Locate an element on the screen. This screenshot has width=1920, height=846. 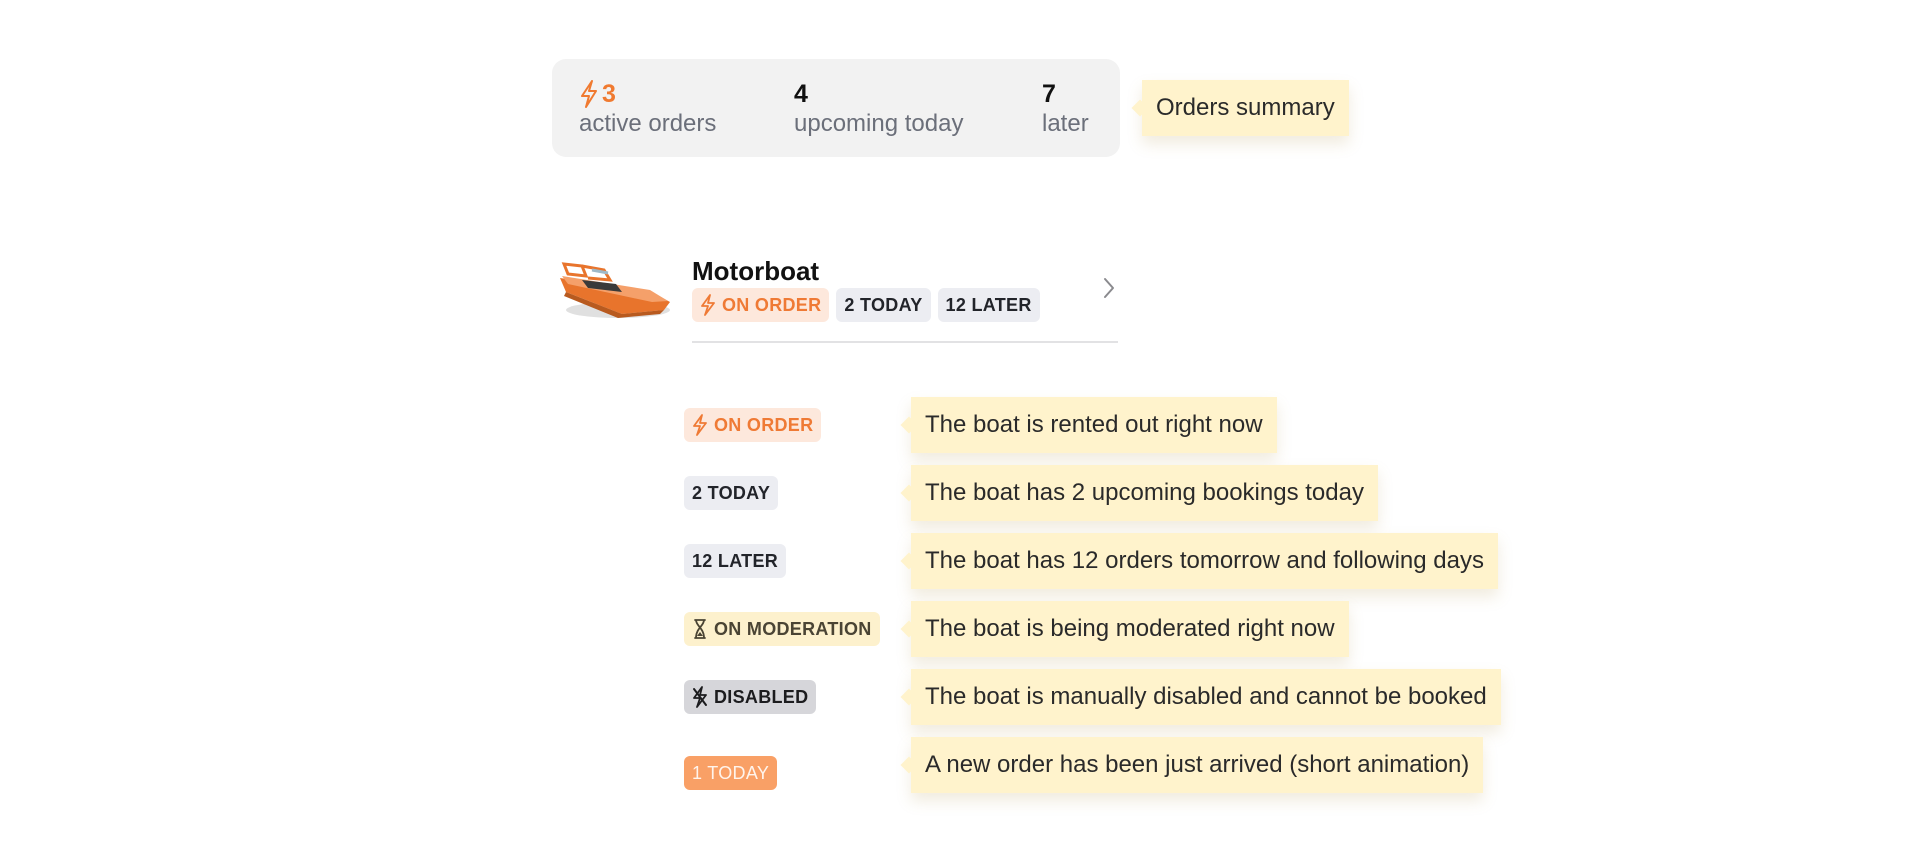
orders-summary-card: 3 active orders 4 upcoming today 7 later is located at coordinates (836, 108).